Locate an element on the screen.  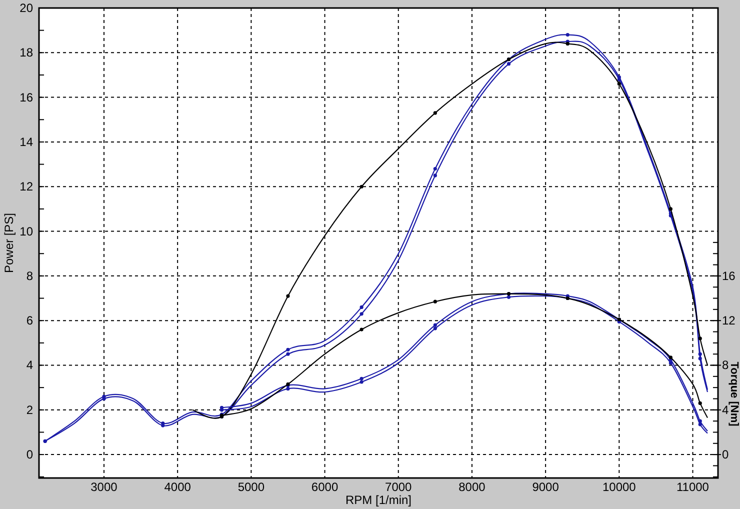
tick-label: 10 is located at coordinates (26, 231).